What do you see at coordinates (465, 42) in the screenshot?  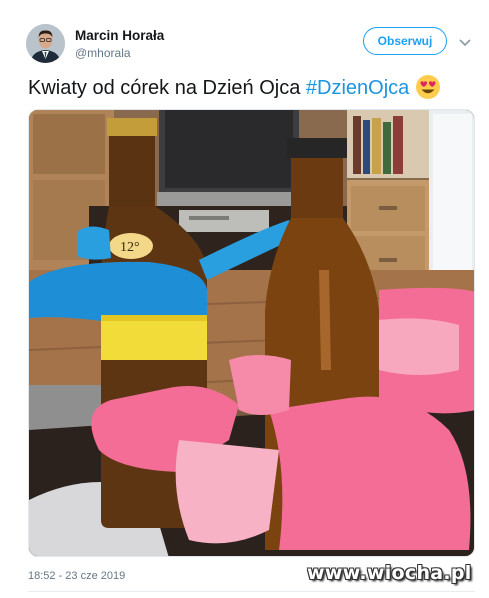 I see `chevron-down-icon` at bounding box center [465, 42].